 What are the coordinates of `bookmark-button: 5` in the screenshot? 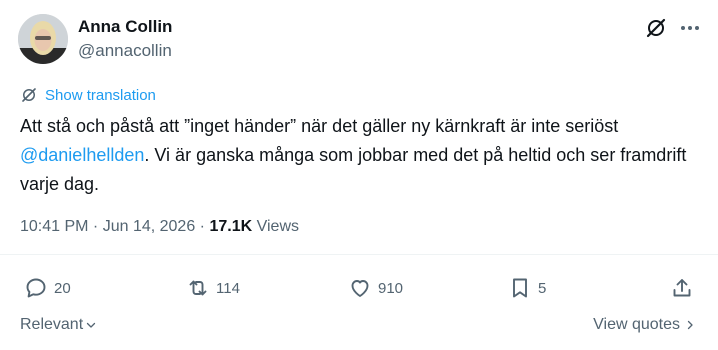 It's located at (527, 288).